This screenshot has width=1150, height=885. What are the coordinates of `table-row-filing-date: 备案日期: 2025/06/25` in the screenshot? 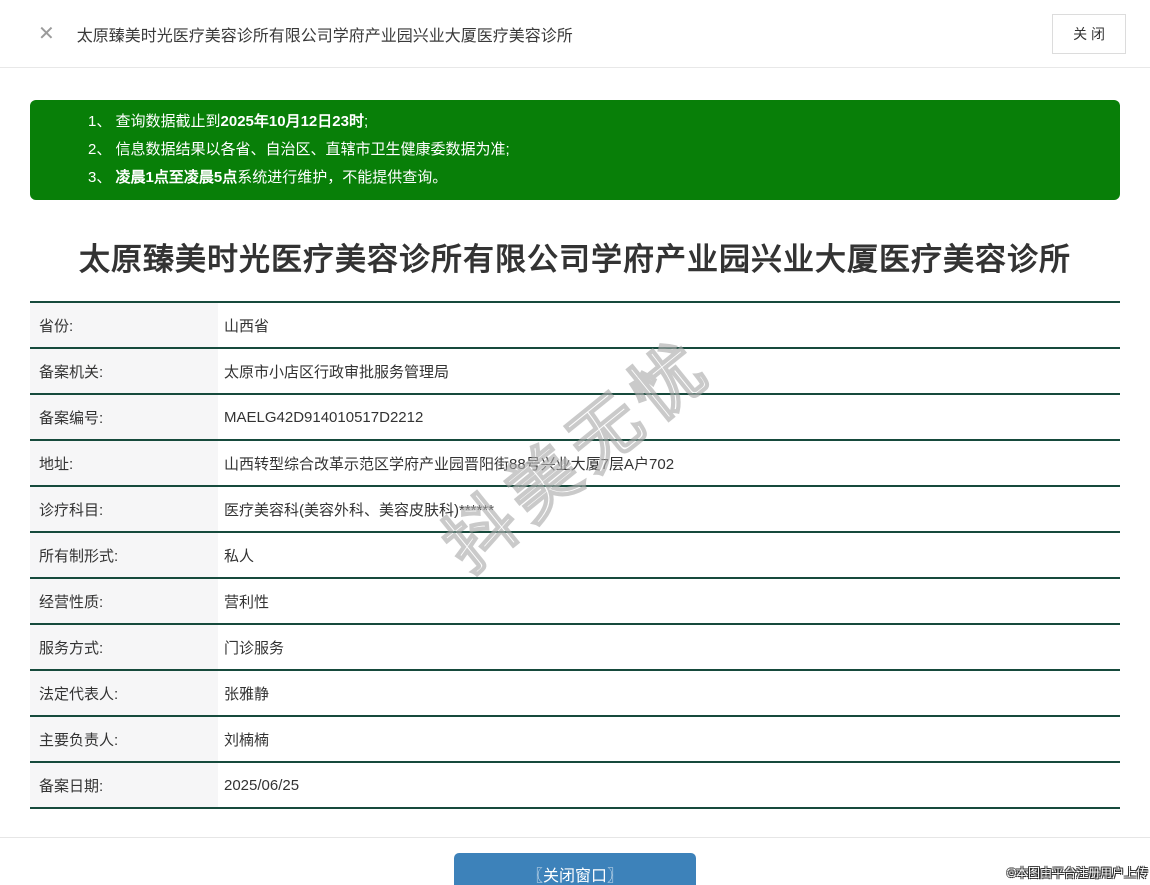 It's located at (575, 786).